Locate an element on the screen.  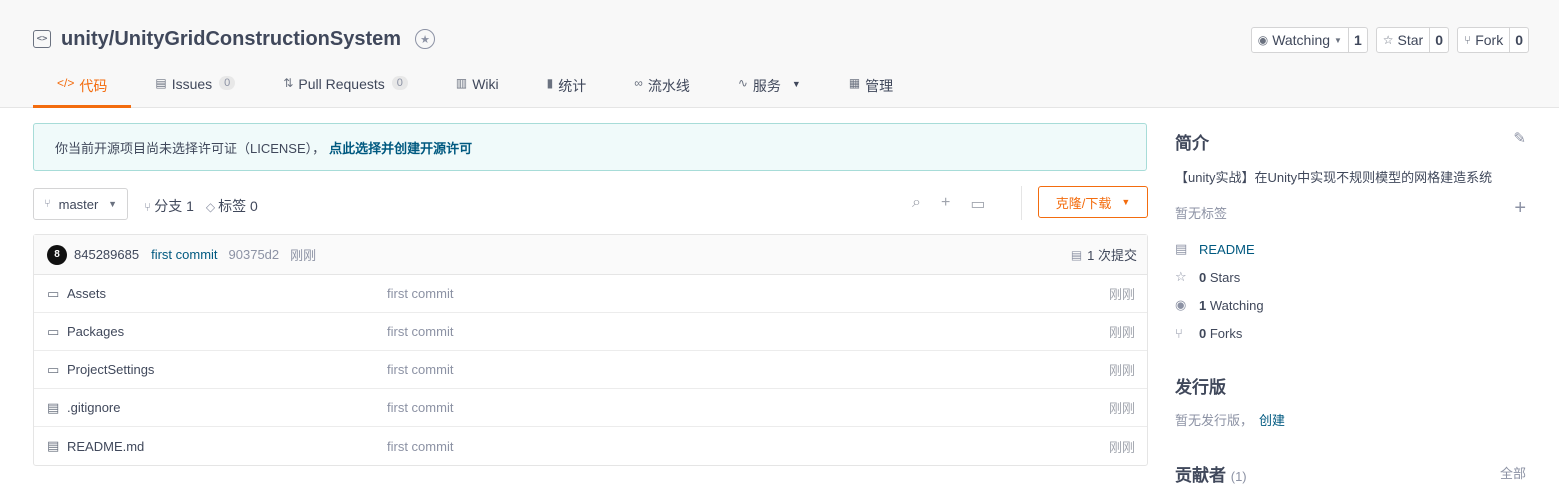
tab-manage: ▦ 管理 is located at coordinates (871, 89).